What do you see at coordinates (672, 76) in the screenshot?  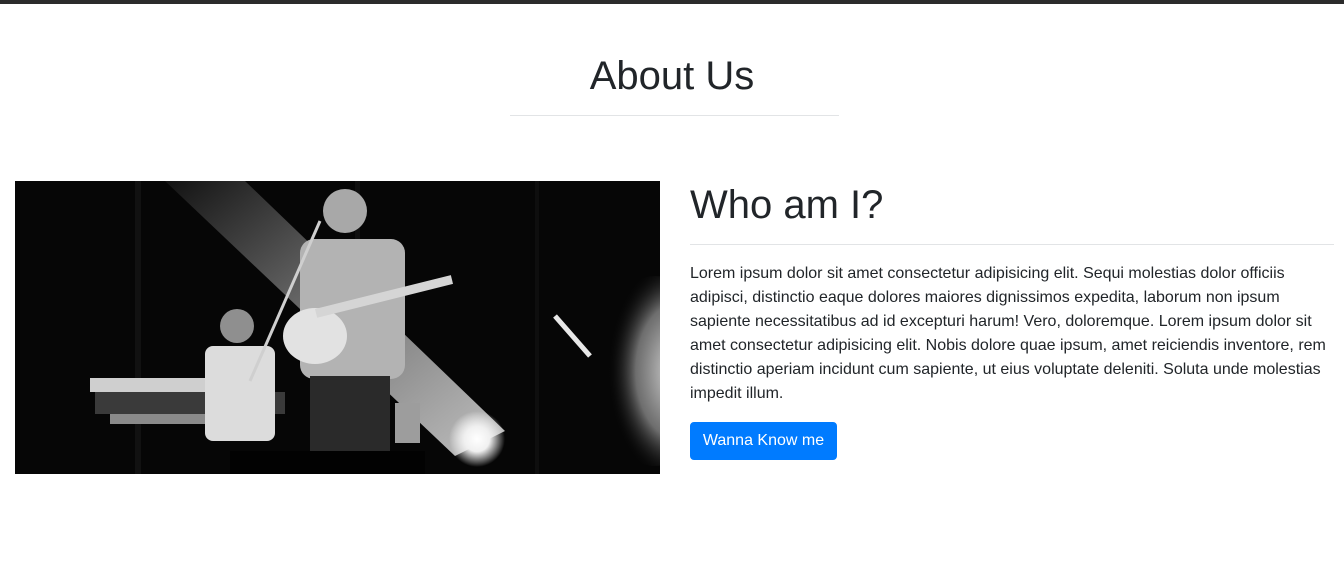 I see `page-title: About Us` at bounding box center [672, 76].